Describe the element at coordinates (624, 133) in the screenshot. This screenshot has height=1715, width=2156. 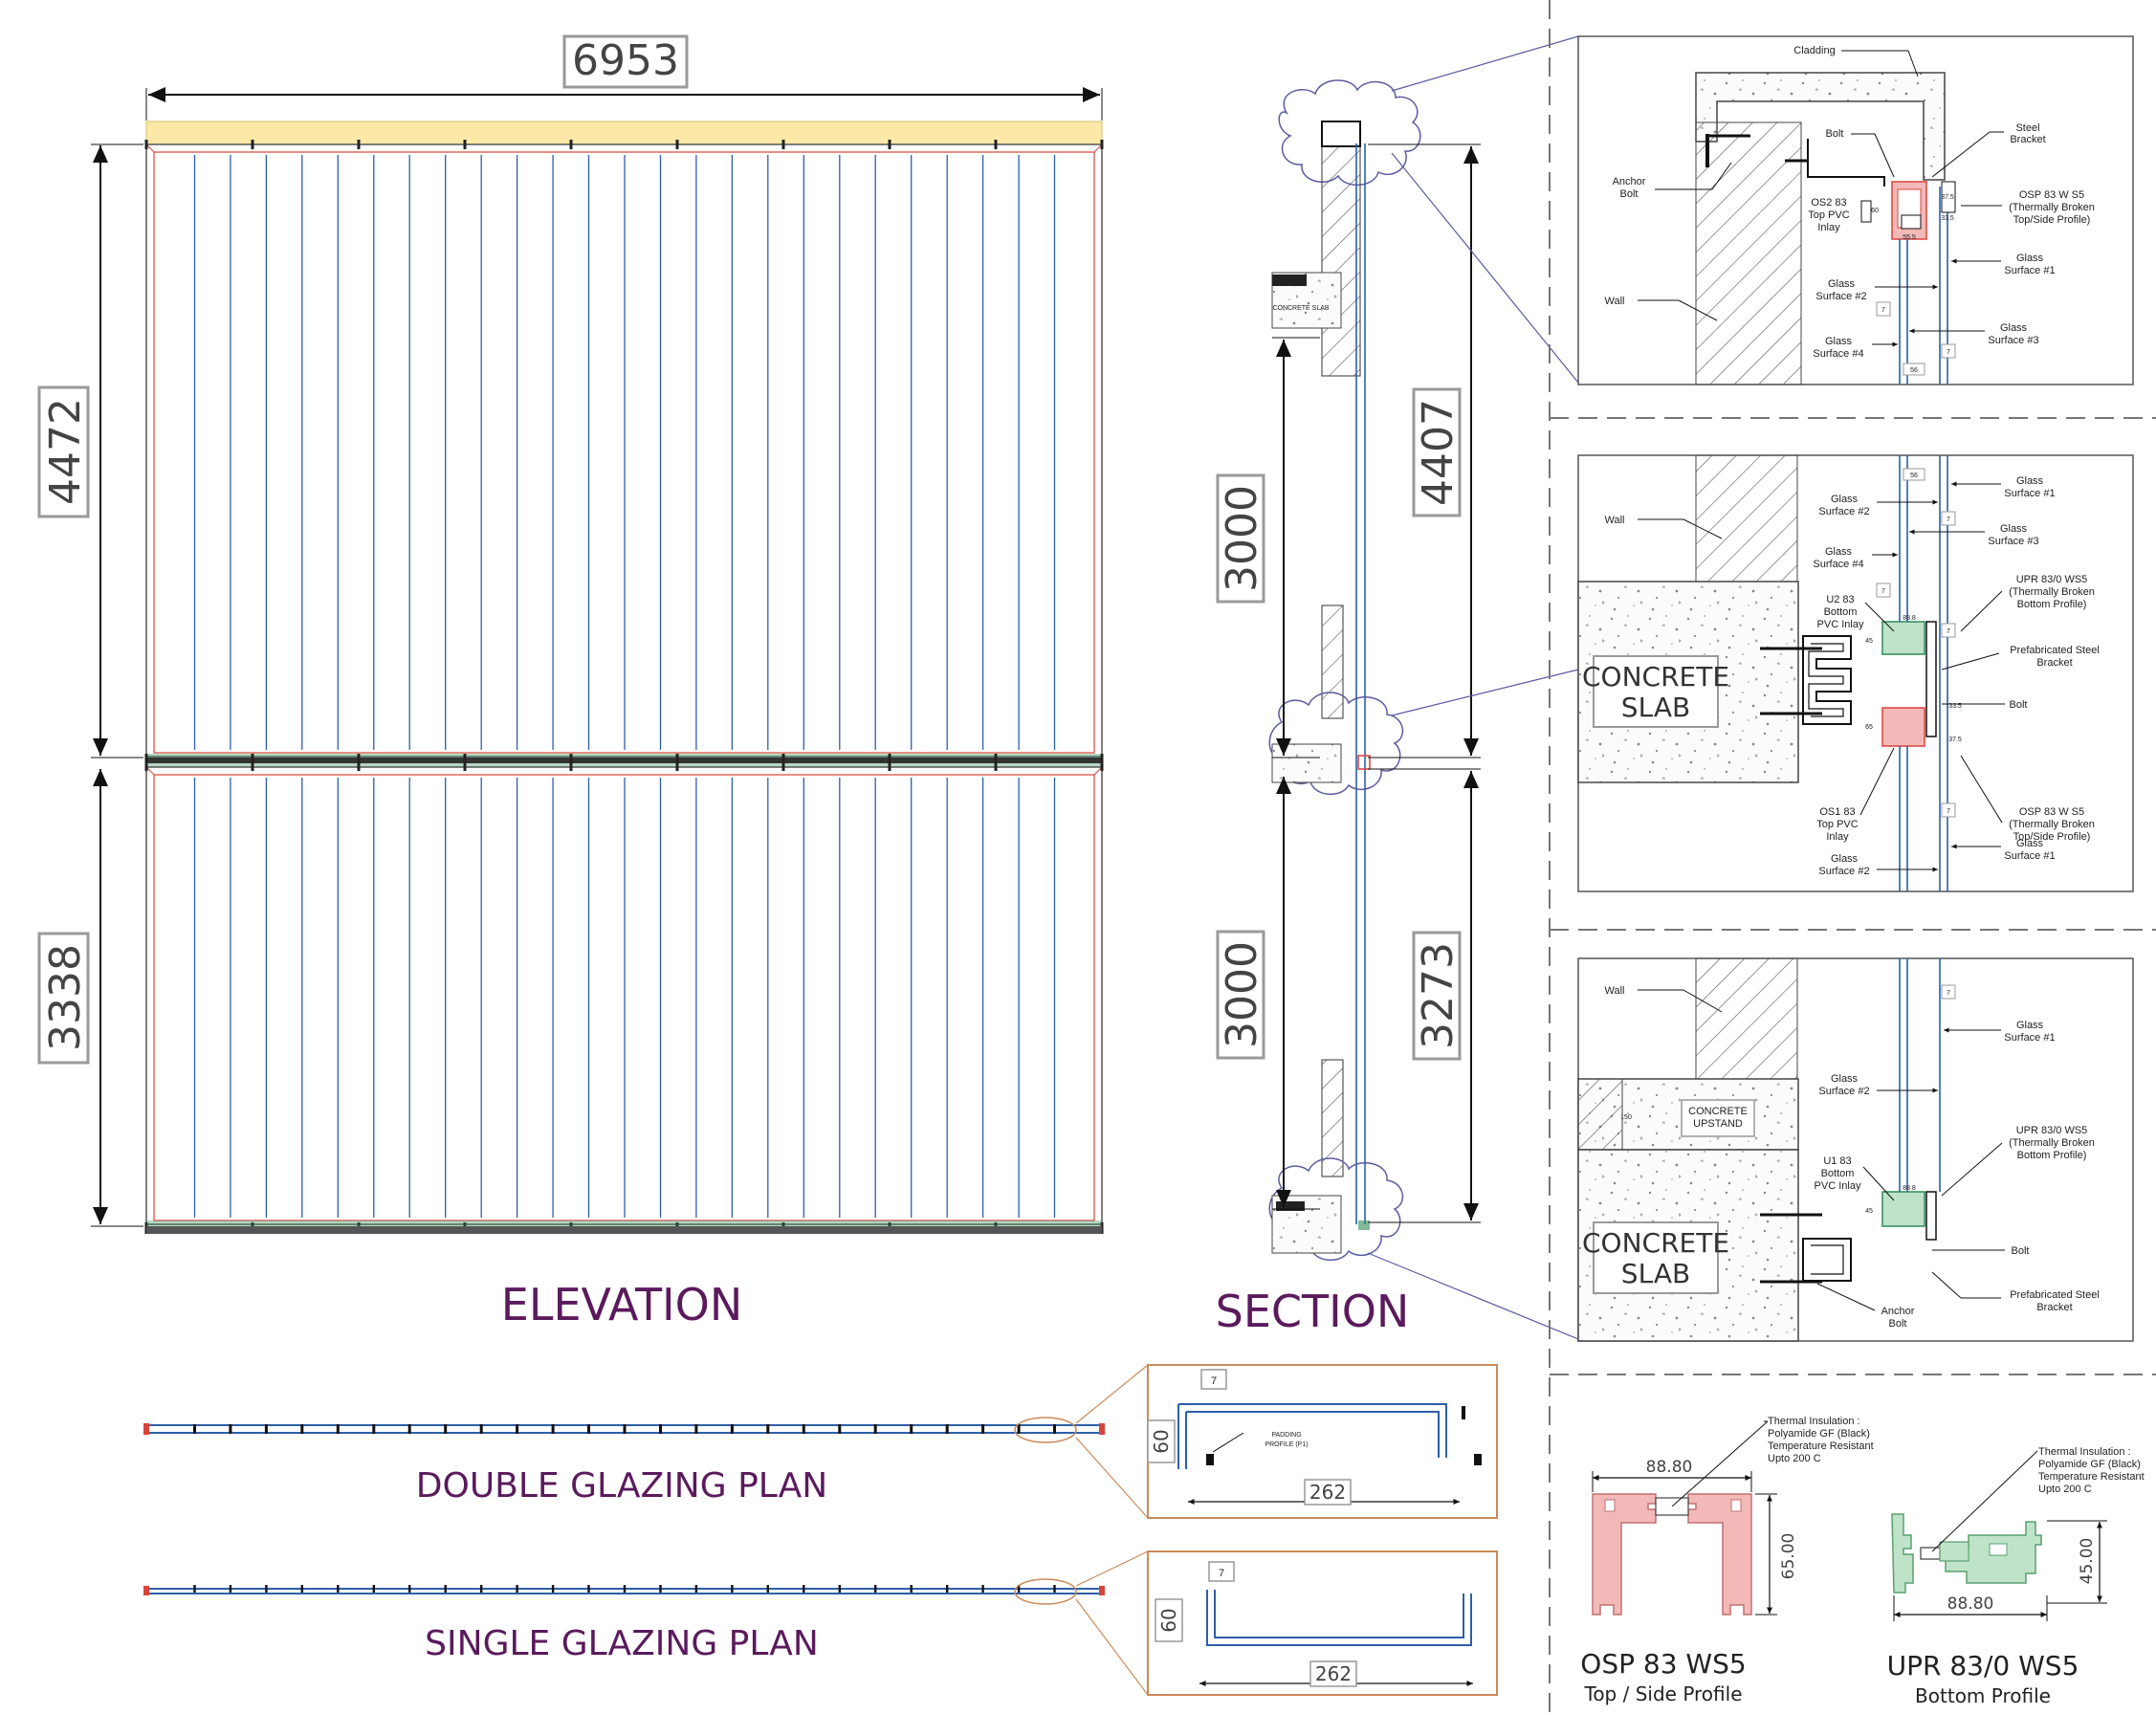
I see `elevation-top-band` at that location.